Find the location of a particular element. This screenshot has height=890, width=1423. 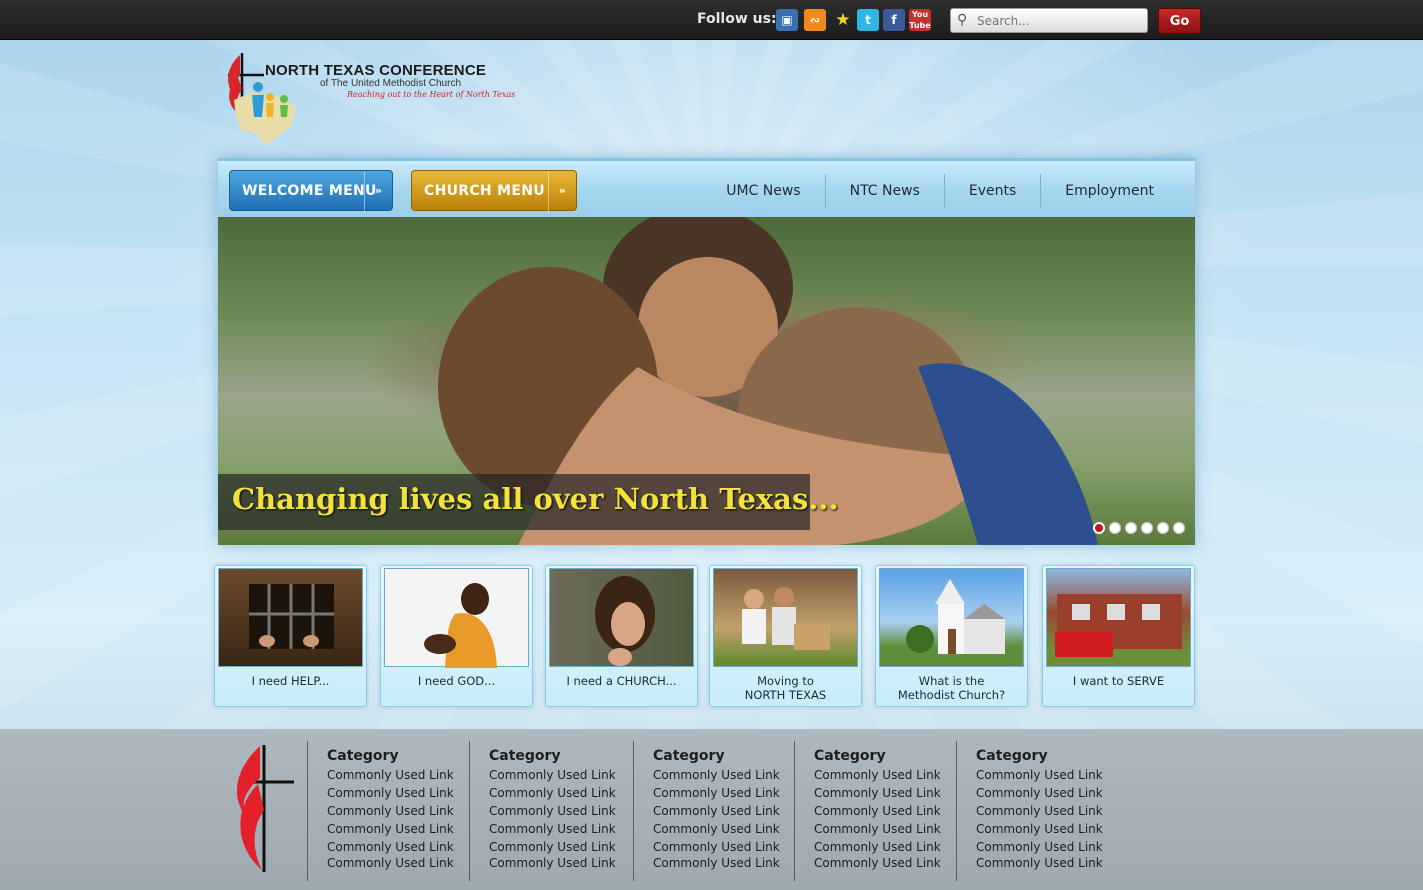

card-label: What is the Methodist Church? is located at coordinates (951, 688).